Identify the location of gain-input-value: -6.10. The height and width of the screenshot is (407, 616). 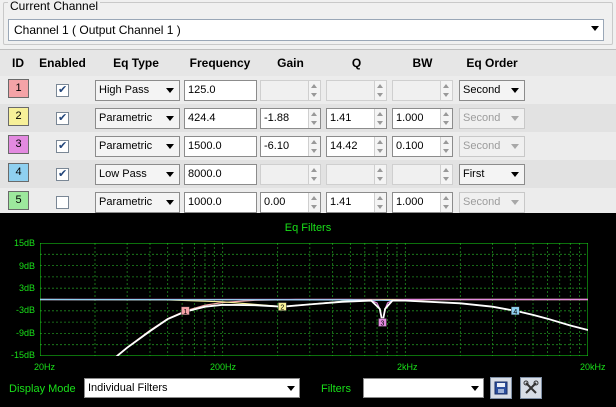
(277, 146).